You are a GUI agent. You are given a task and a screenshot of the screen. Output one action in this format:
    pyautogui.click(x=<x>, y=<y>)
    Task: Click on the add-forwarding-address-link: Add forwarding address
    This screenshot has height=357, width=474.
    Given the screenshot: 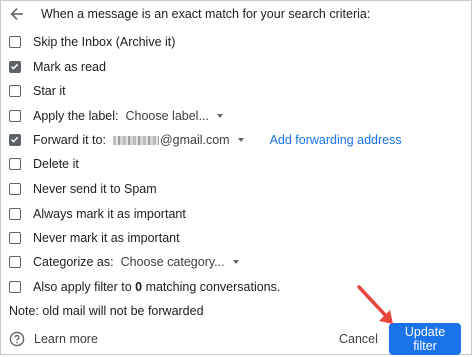 What is the action you would take?
    pyautogui.click(x=336, y=140)
    